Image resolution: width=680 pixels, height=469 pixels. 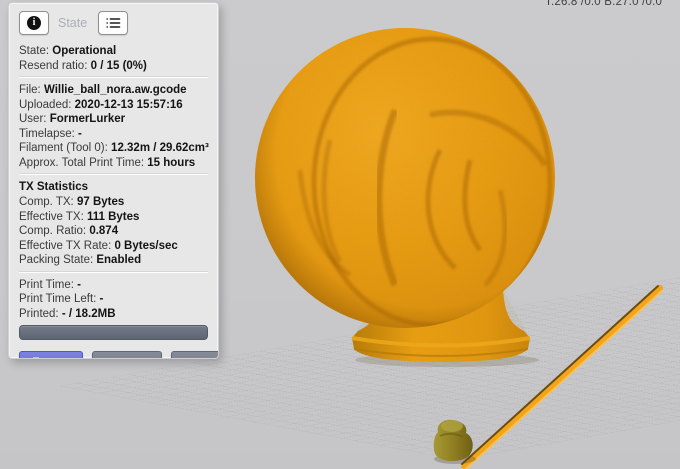 What do you see at coordinates (113, 285) in the screenshot?
I see `print-time-row: Print Time: -` at bounding box center [113, 285].